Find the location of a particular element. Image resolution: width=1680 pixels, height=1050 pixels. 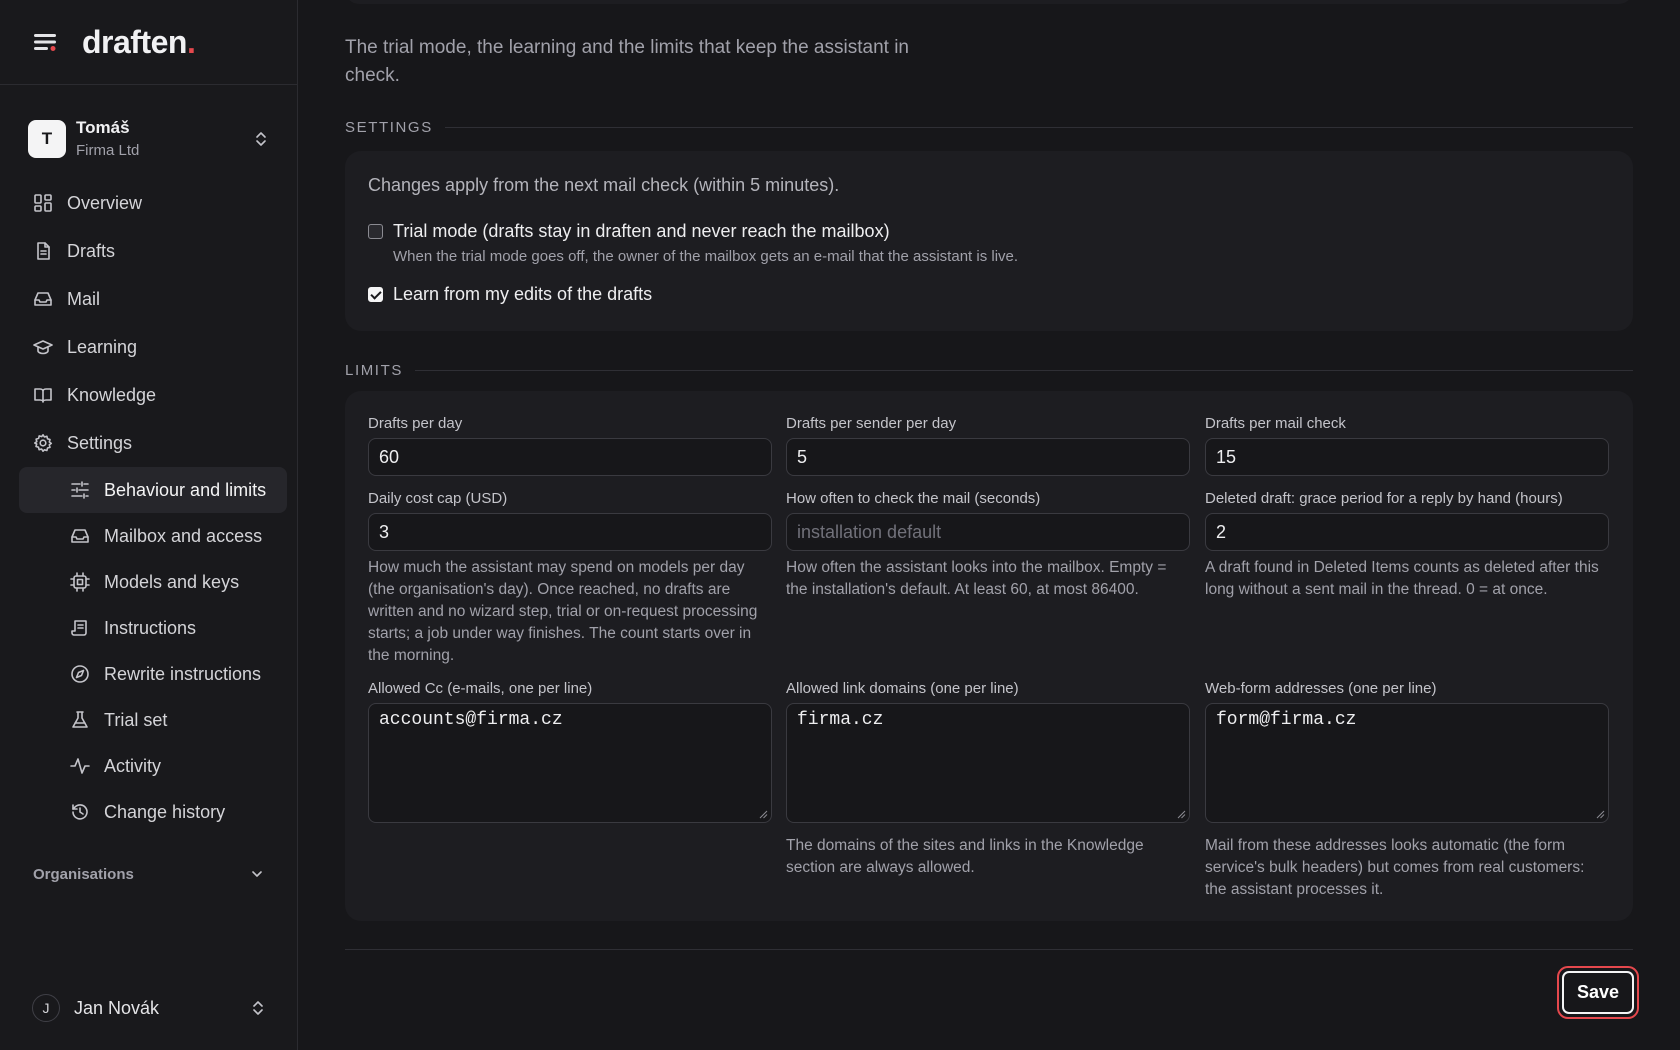

daily-cost-cap-label: Daily cost cap (USD) is located at coordinates (438, 498).